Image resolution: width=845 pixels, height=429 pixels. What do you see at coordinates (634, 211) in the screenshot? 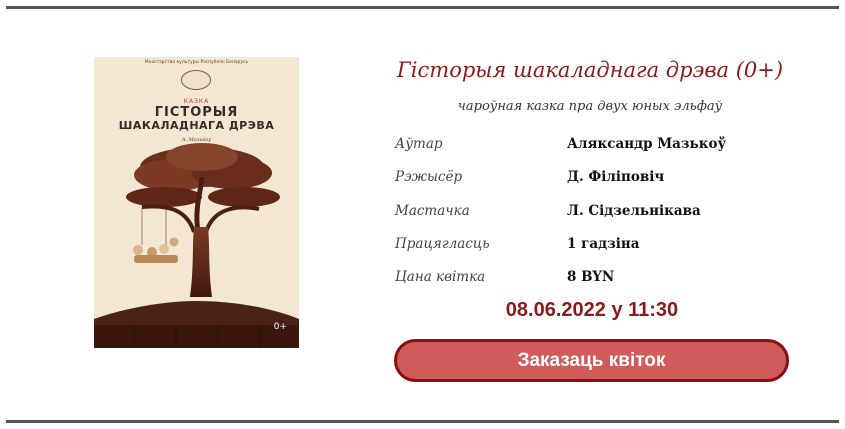
I see `info-value: Л. Сідзельнікава` at bounding box center [634, 211].